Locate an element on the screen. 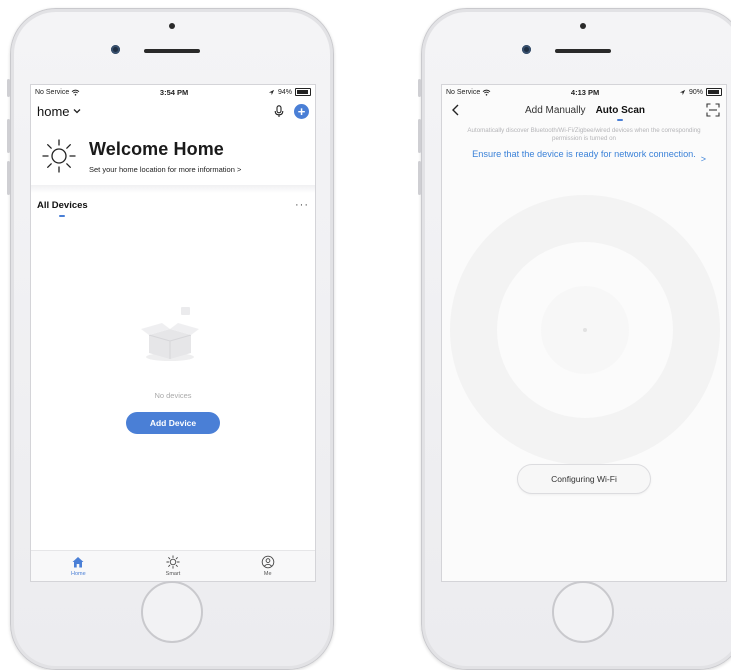  tab-auto-scan: Auto Scan is located at coordinates (620, 112).